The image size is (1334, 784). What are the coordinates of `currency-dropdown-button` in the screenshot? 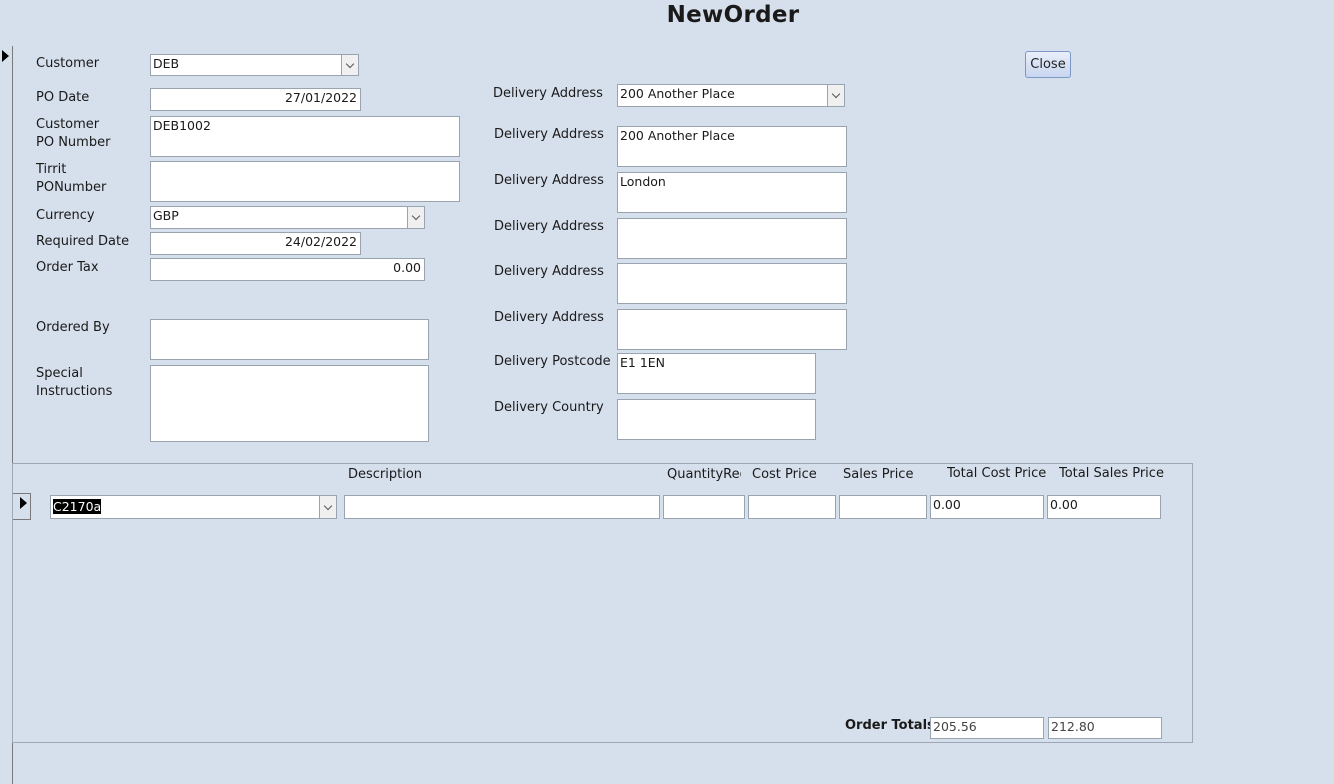 It's located at (415, 217).